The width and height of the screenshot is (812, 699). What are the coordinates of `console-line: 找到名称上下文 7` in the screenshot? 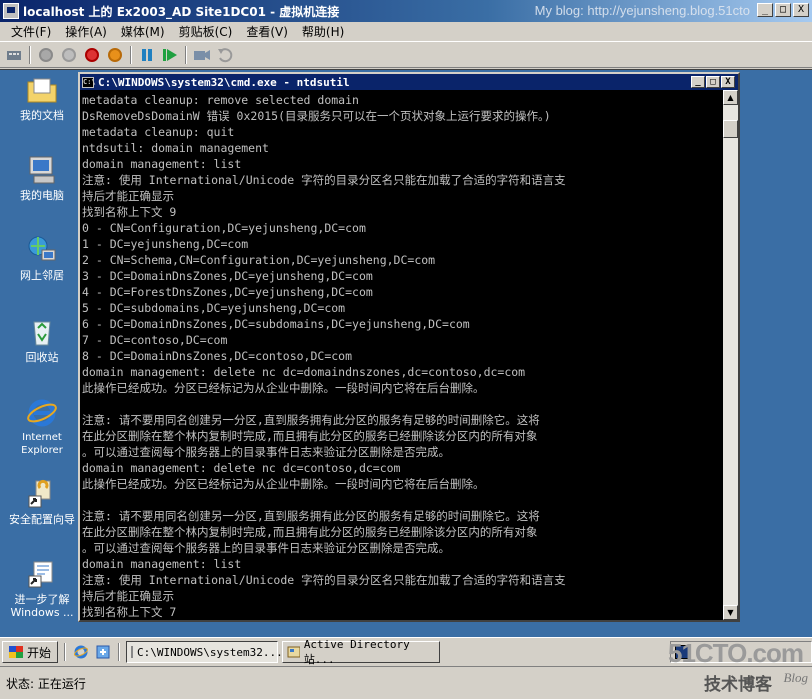 It's located at (129, 612).